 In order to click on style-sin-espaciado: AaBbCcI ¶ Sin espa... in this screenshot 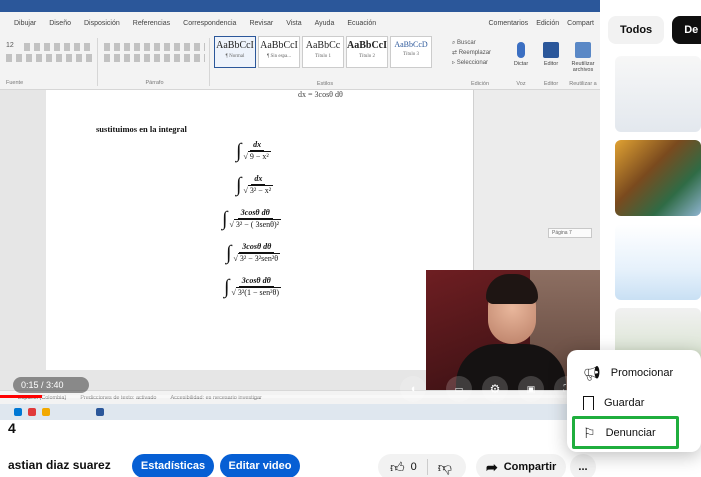, I will do `click(279, 52)`.